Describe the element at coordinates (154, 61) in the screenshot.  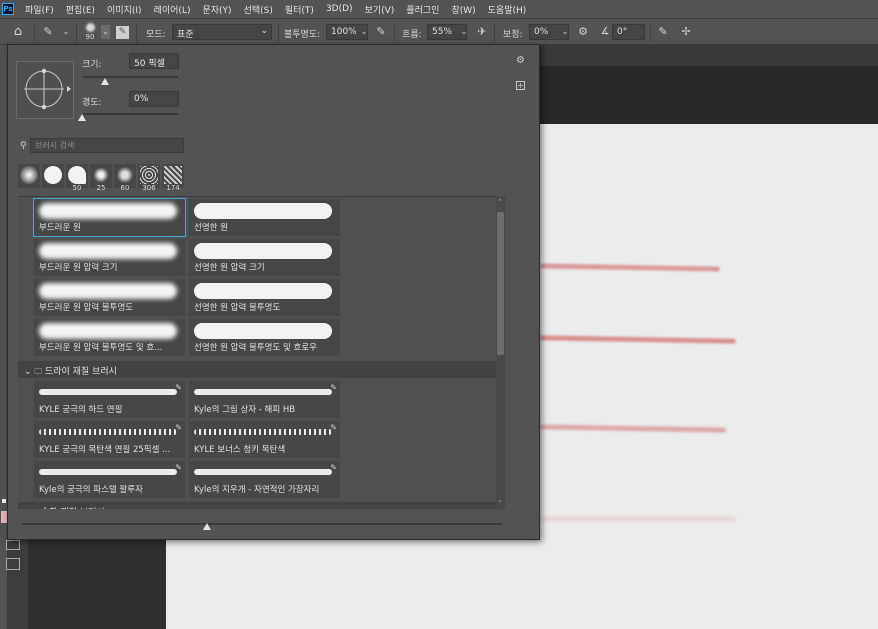
I see `size-field: 50 픽셀` at that location.